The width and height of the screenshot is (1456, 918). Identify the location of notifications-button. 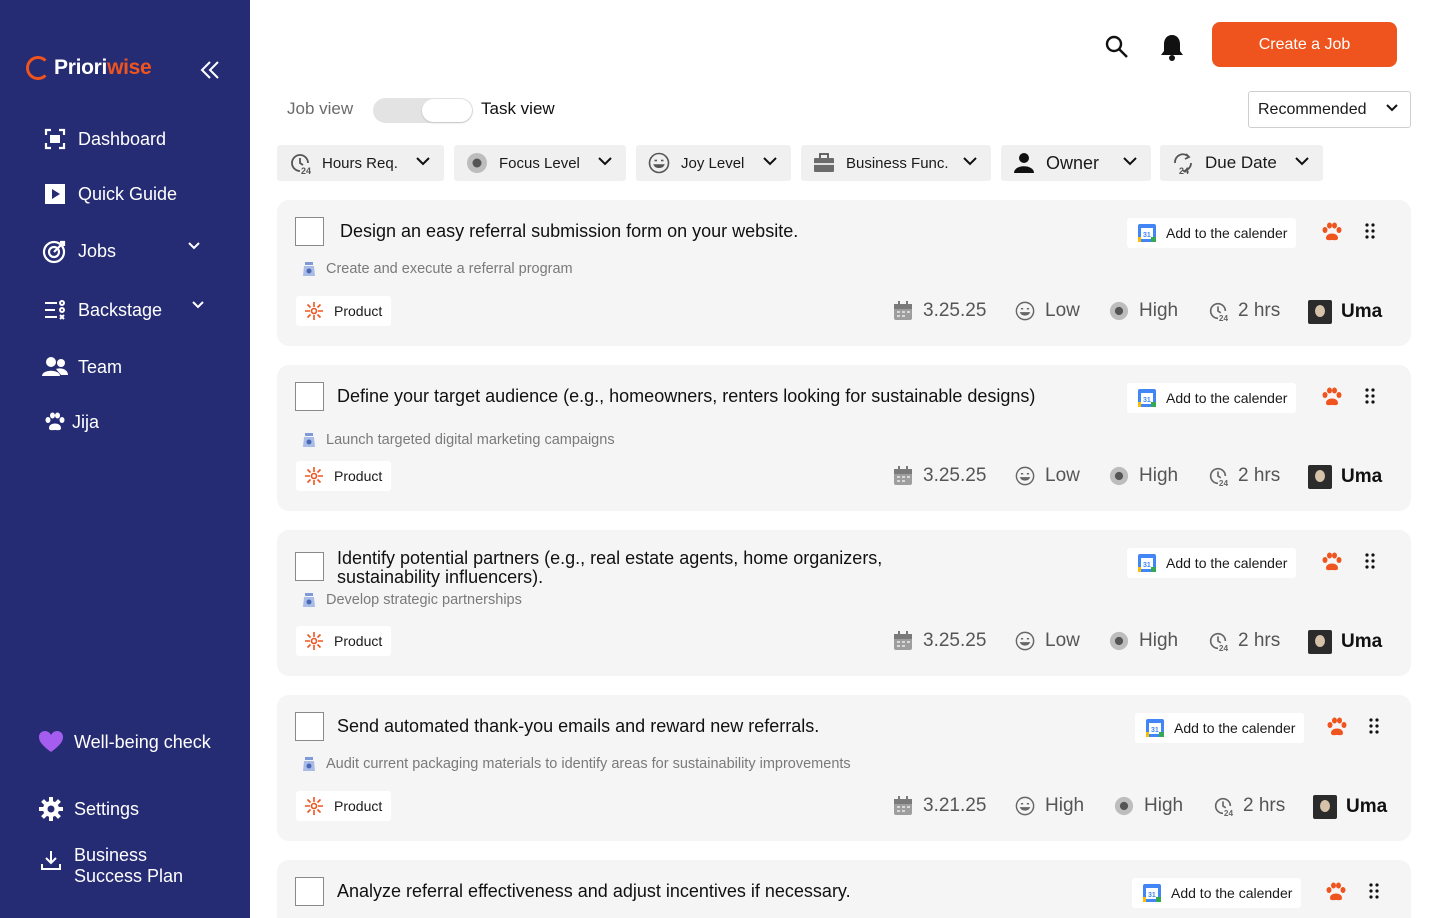
(1172, 47).